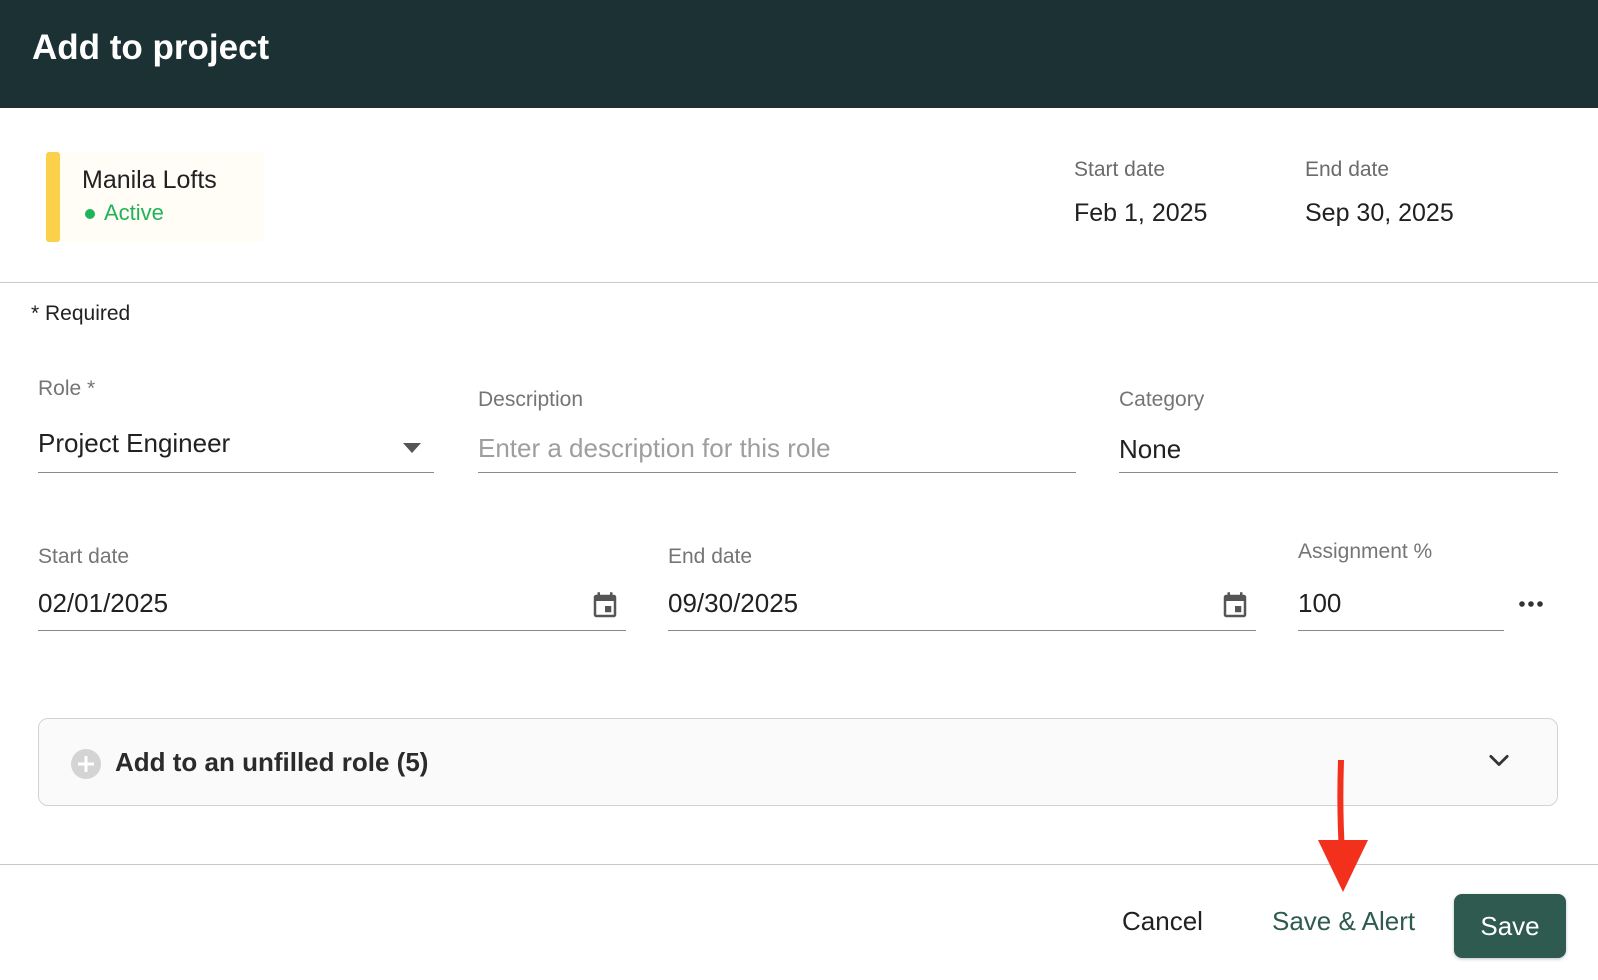 The height and width of the screenshot is (980, 1598). Describe the element at coordinates (81, 313) in the screenshot. I see `required-note: * Required` at that location.